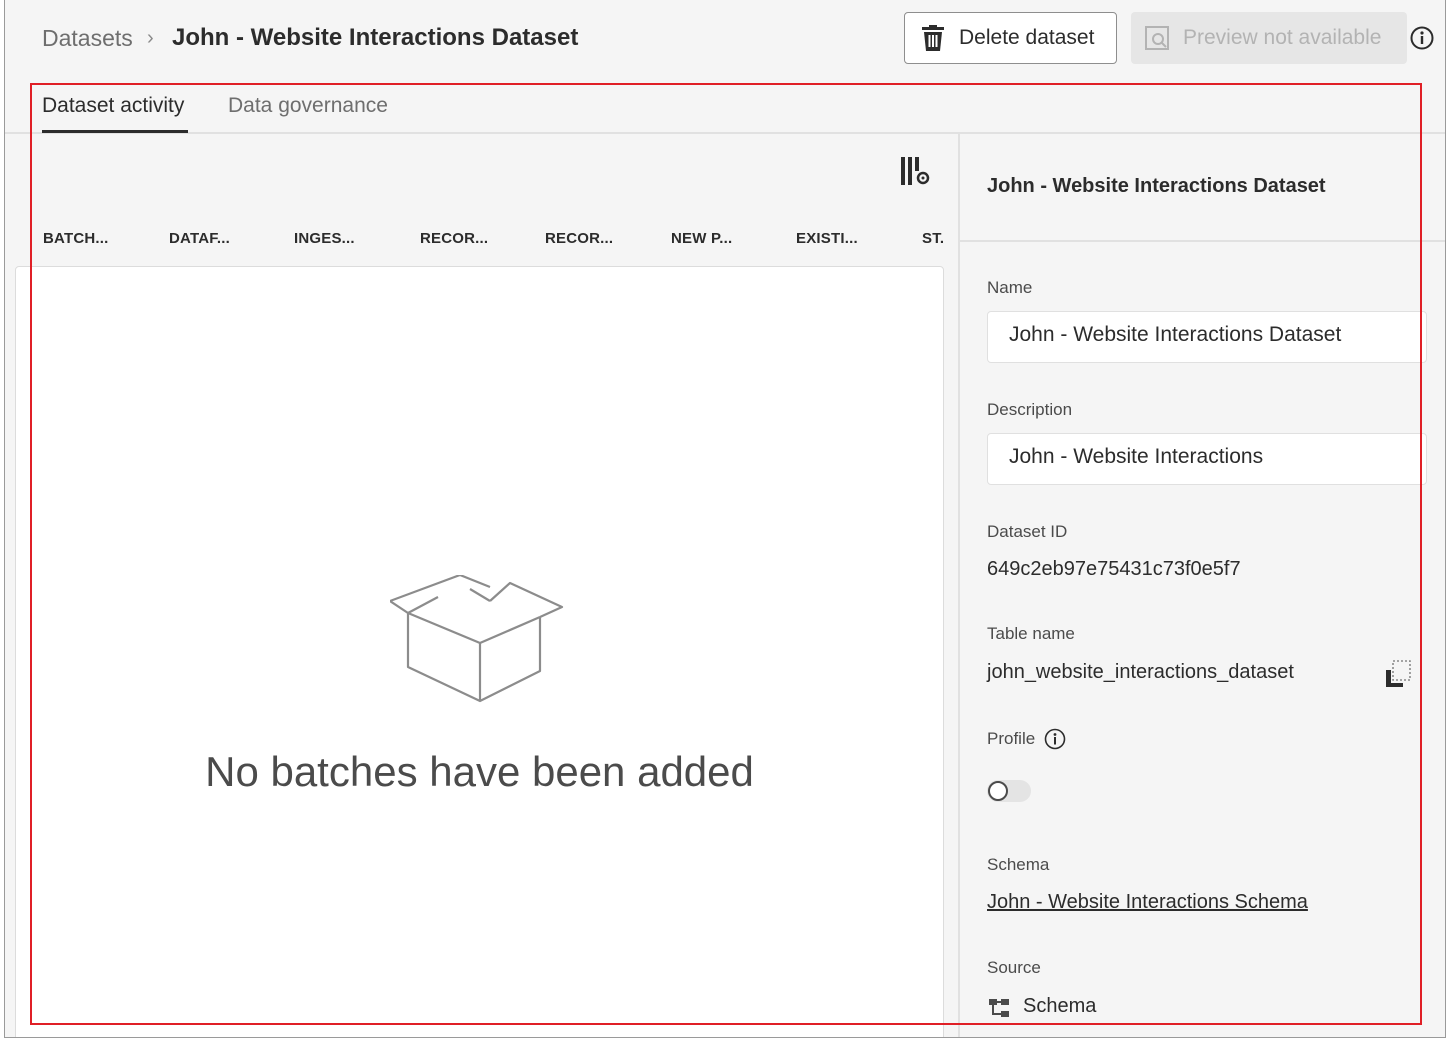 The image size is (1452, 1042). Describe the element at coordinates (1030, 409) in the screenshot. I see `description-label: Description` at that location.